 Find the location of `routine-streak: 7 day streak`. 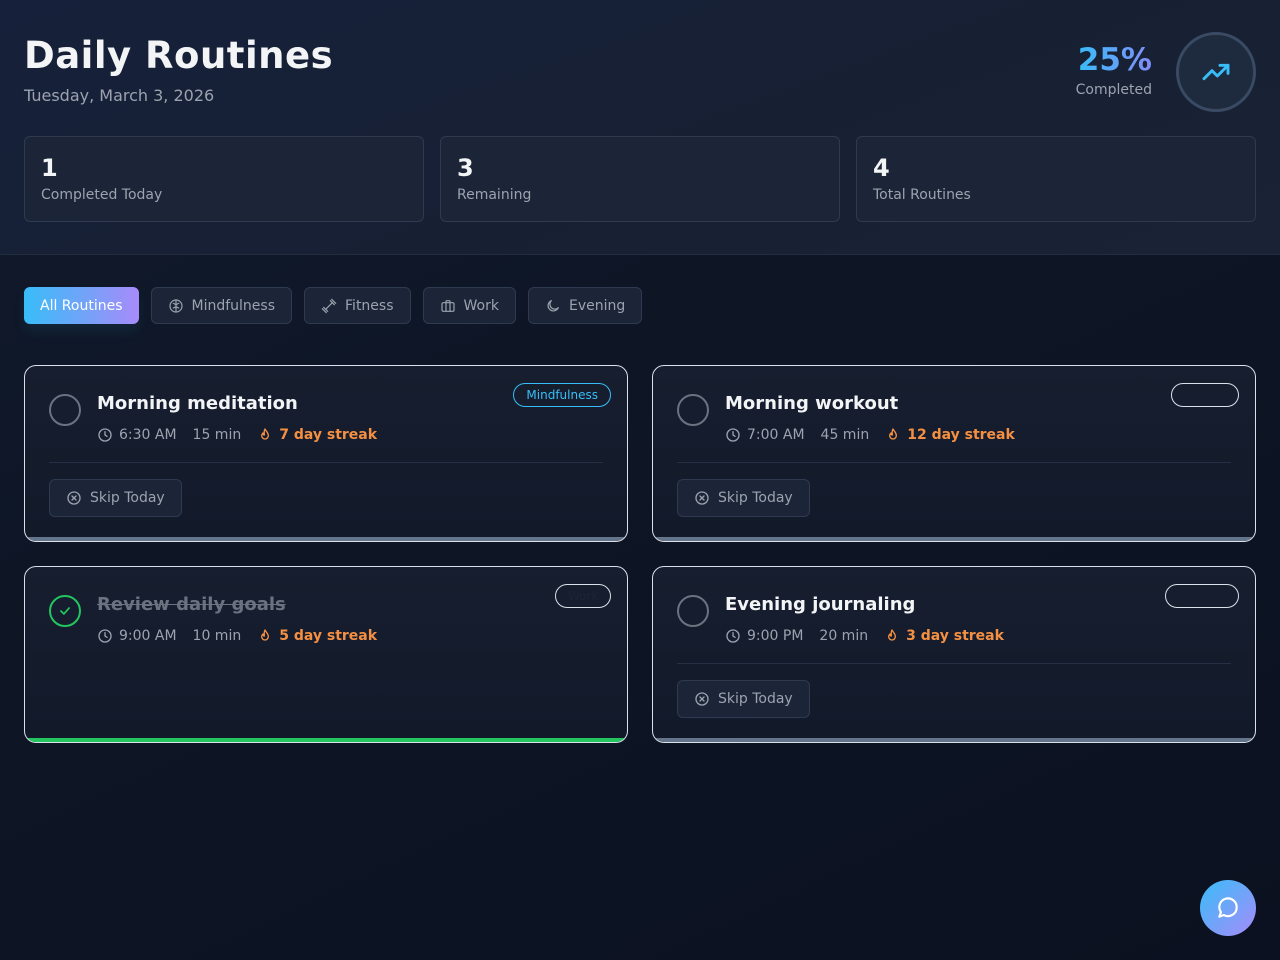

routine-streak: 7 day streak is located at coordinates (328, 435).